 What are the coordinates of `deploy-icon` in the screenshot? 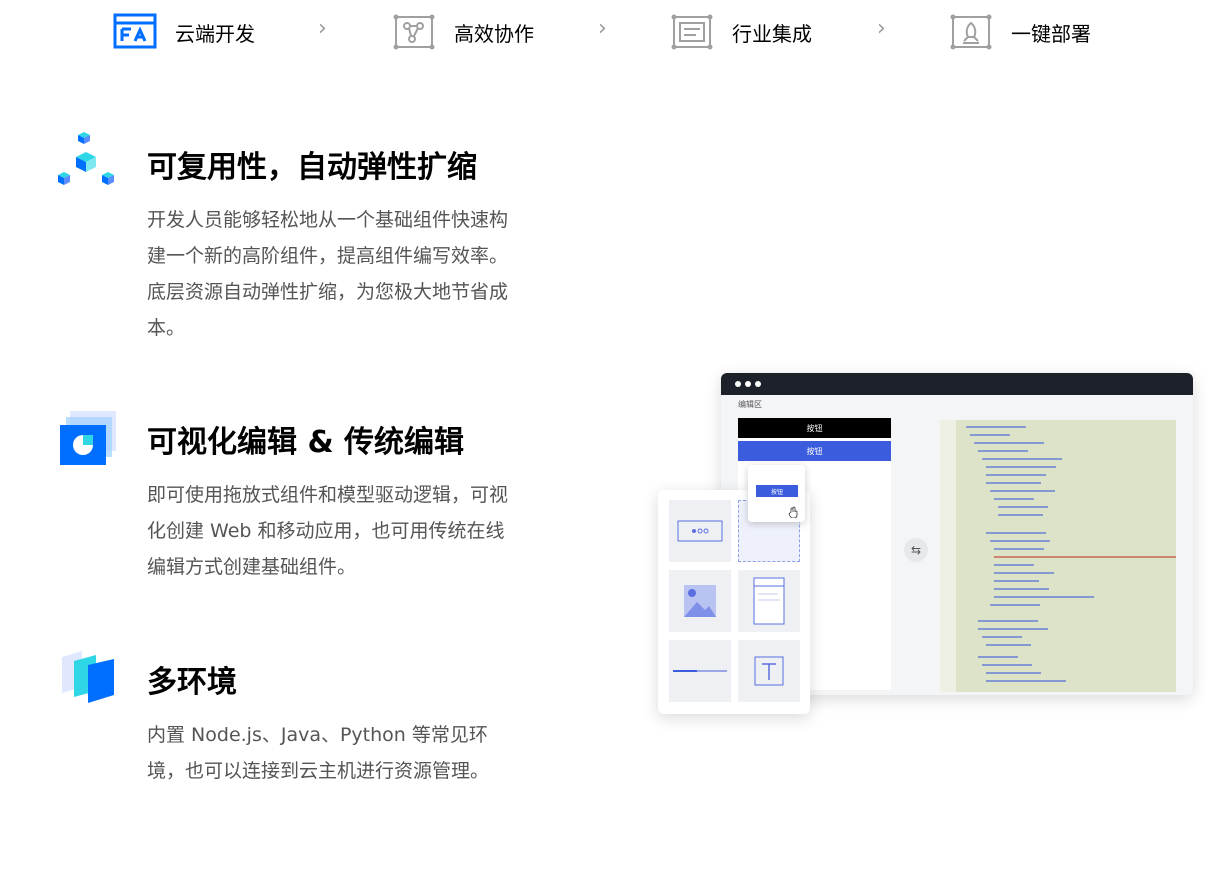 It's located at (971, 32).